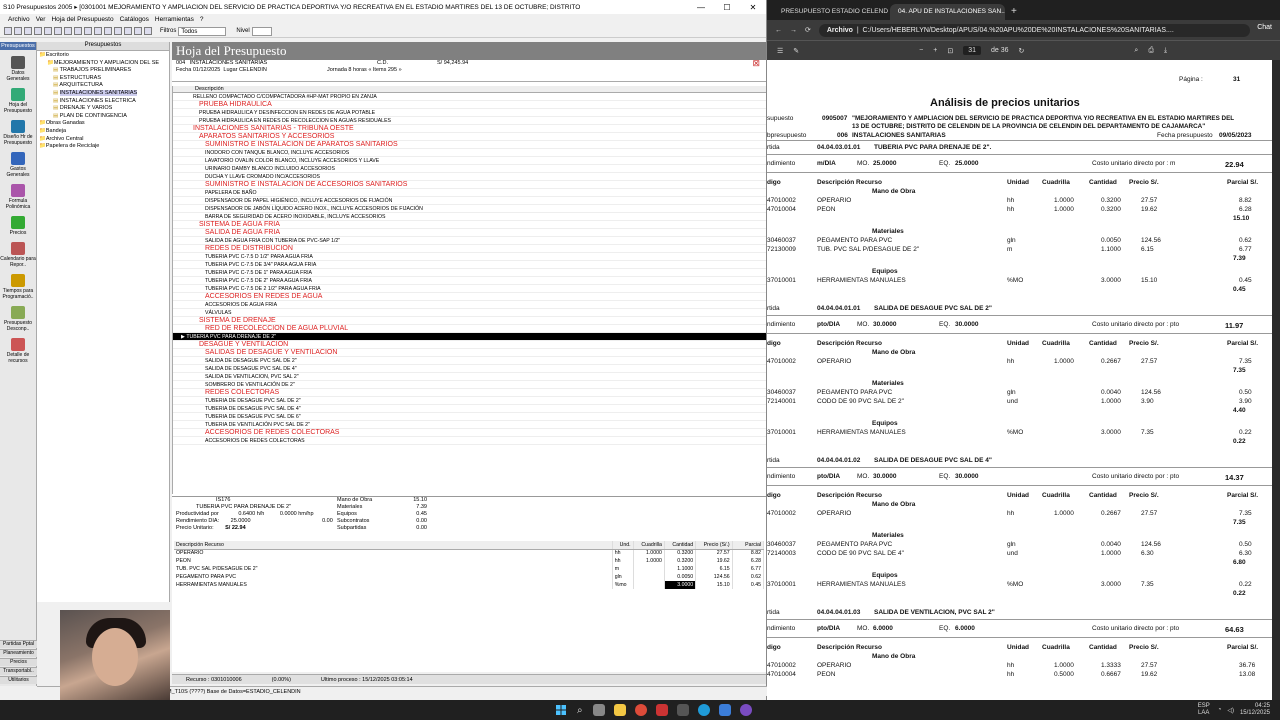  Describe the element at coordinates (18, 197) in the screenshot. I see `nav-item-4: Formula Polinómica` at that location.